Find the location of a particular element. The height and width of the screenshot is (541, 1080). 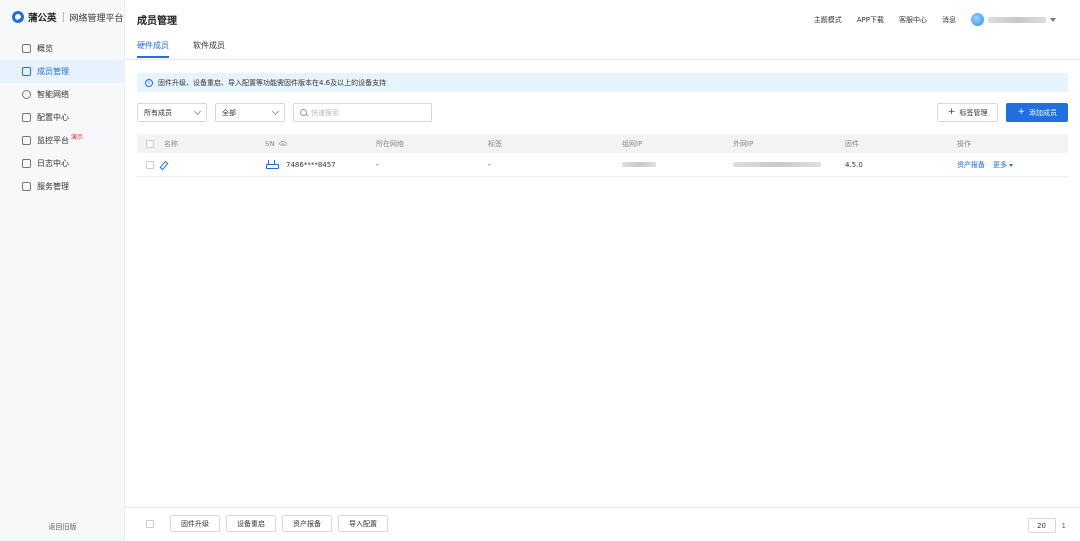

network-cell: - is located at coordinates (377, 164).